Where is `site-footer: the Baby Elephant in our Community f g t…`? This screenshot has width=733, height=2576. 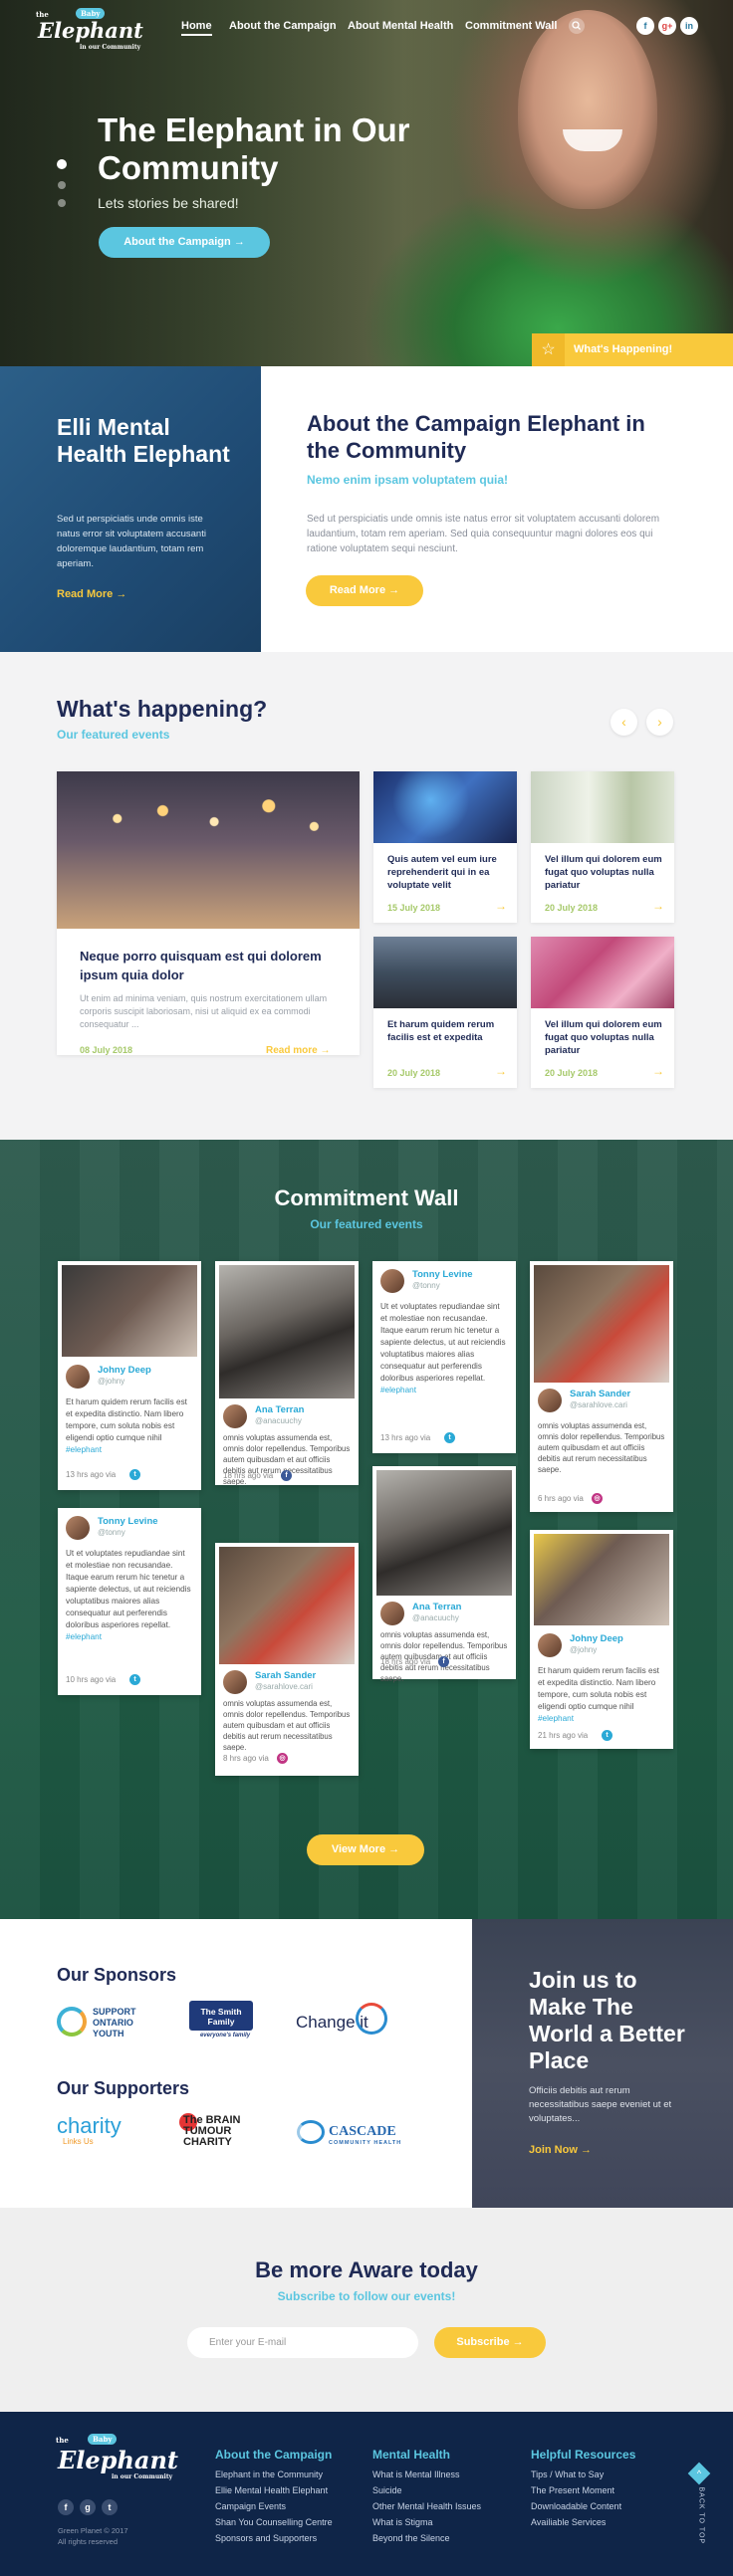
site-footer: the Baby Elephant in our Community f g t… is located at coordinates (367, 2494).